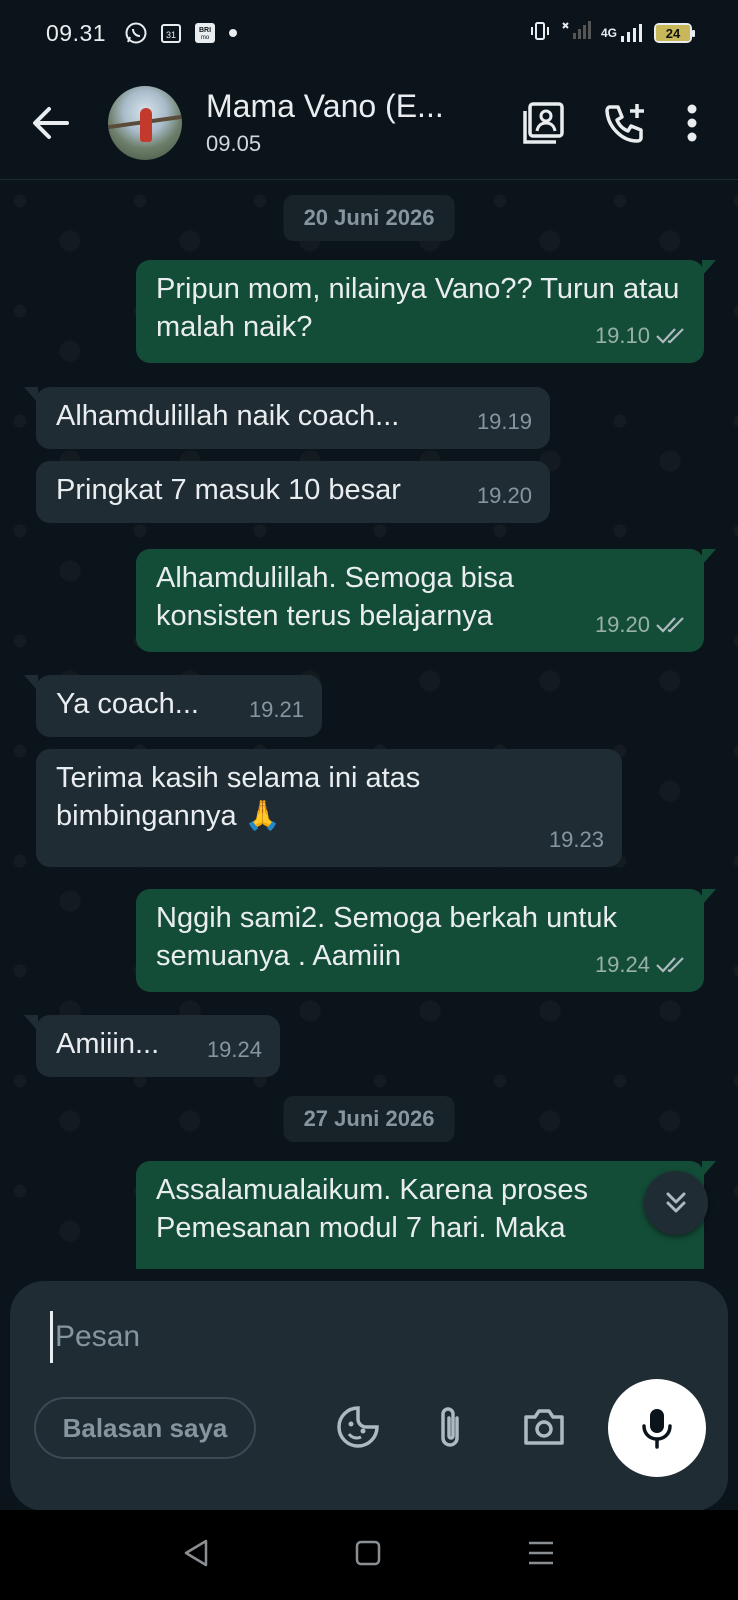  Describe the element at coordinates (504, 421) in the screenshot. I see `message-time: 19.19` at that location.